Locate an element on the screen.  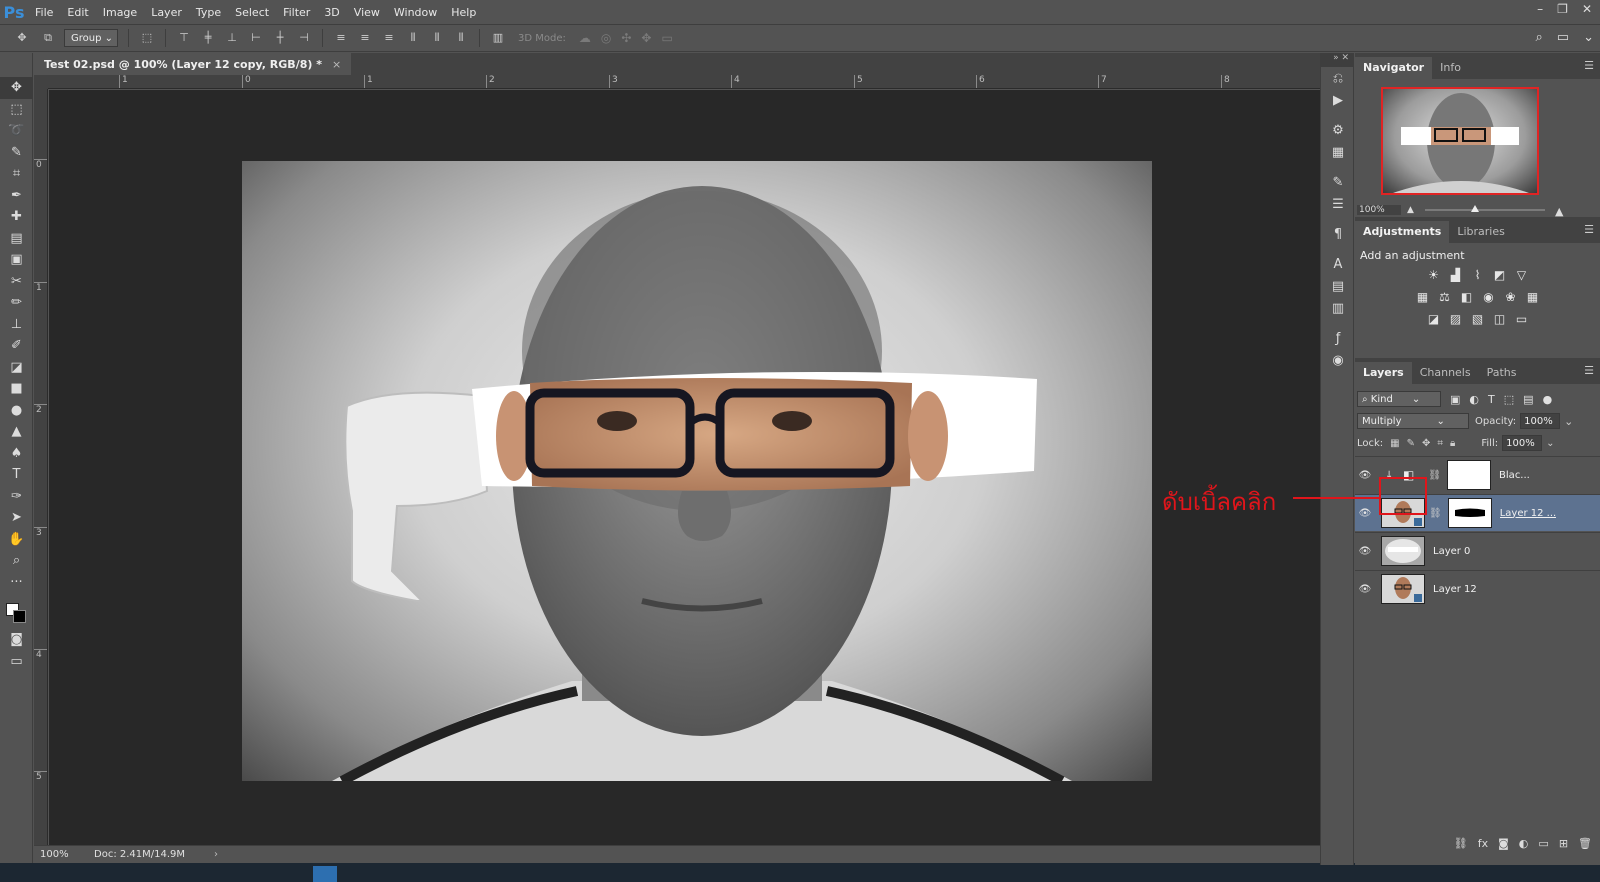
type-tool-icon: T is located at coordinates (16, 475).